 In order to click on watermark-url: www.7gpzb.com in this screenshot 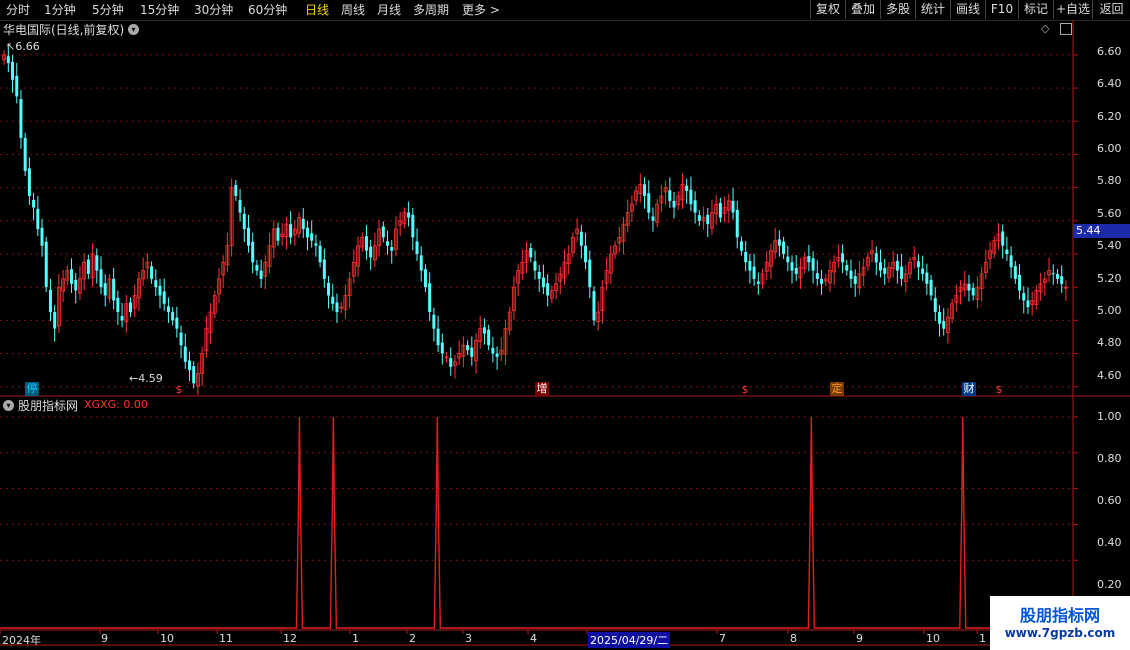, I will do `click(1060, 633)`.